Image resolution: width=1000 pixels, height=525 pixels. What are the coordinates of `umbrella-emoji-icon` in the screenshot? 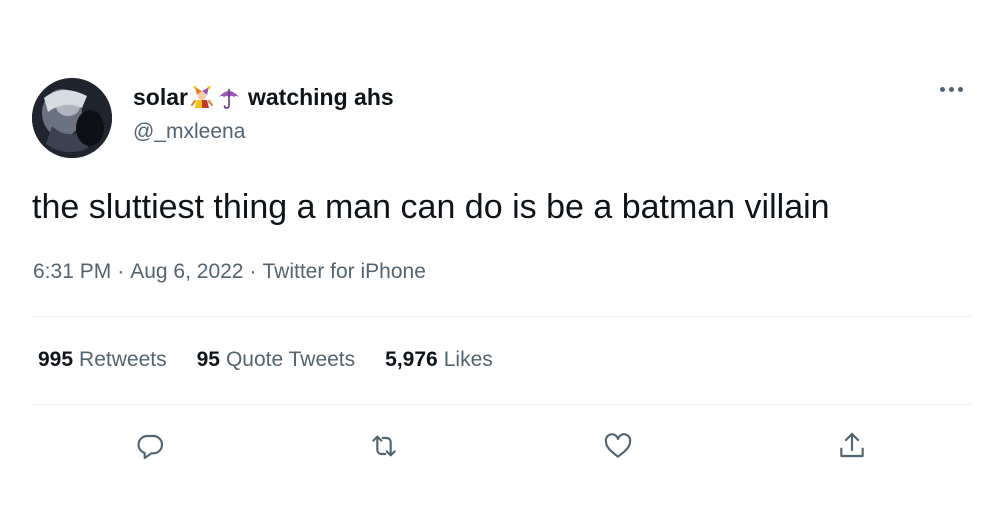 It's located at (229, 98).